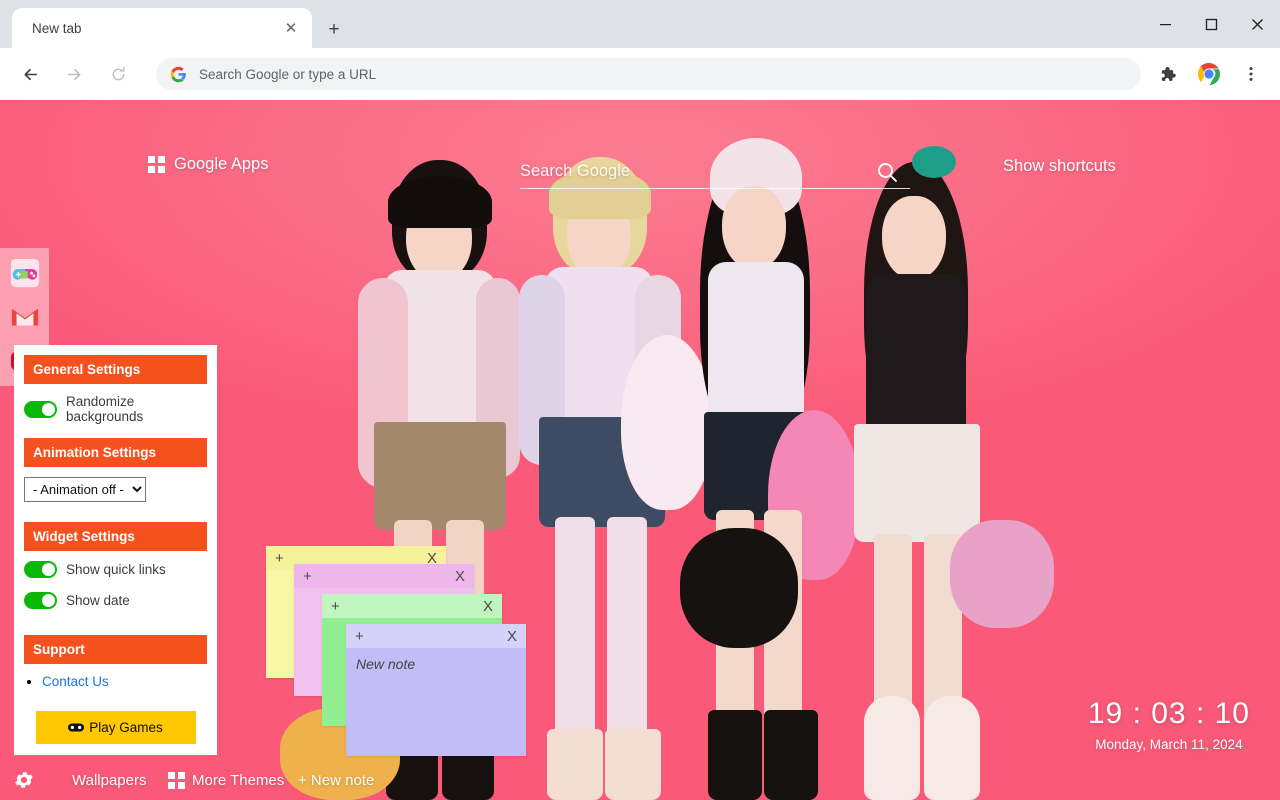  I want to click on wallpapers-button: Wallpapers, so click(109, 780).